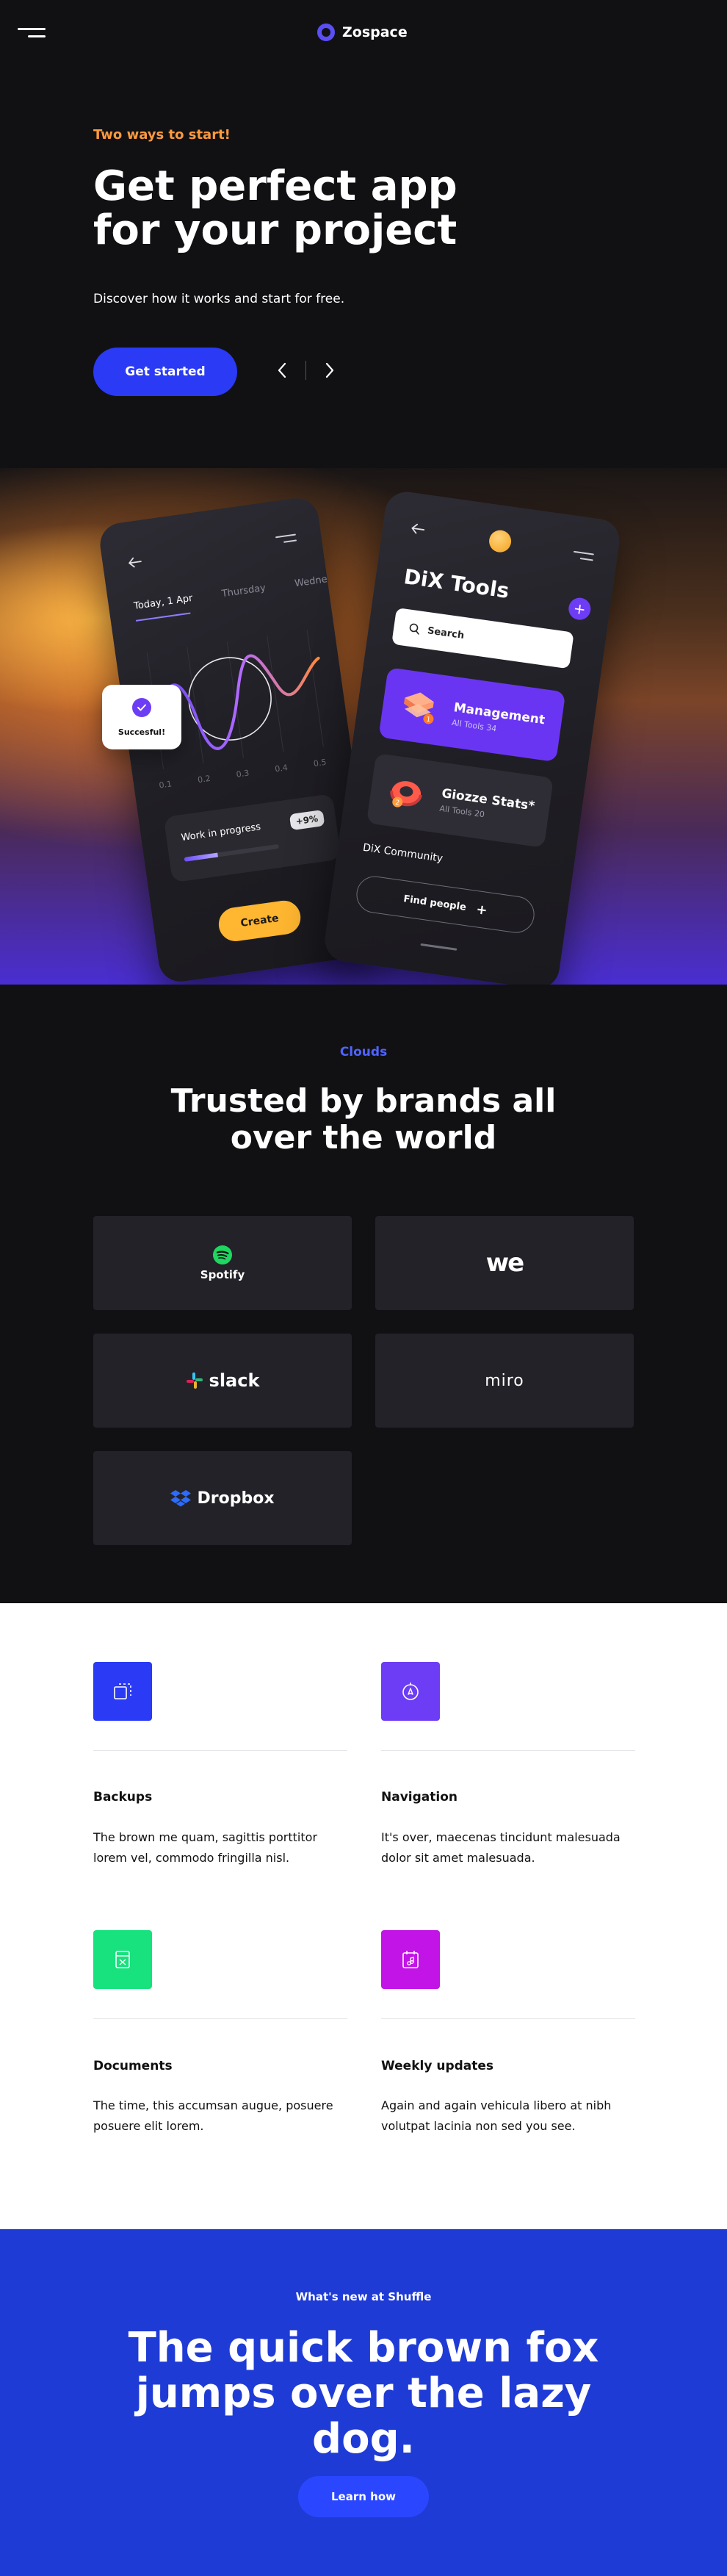  I want to click on tick-label: 0.2, so click(204, 779).